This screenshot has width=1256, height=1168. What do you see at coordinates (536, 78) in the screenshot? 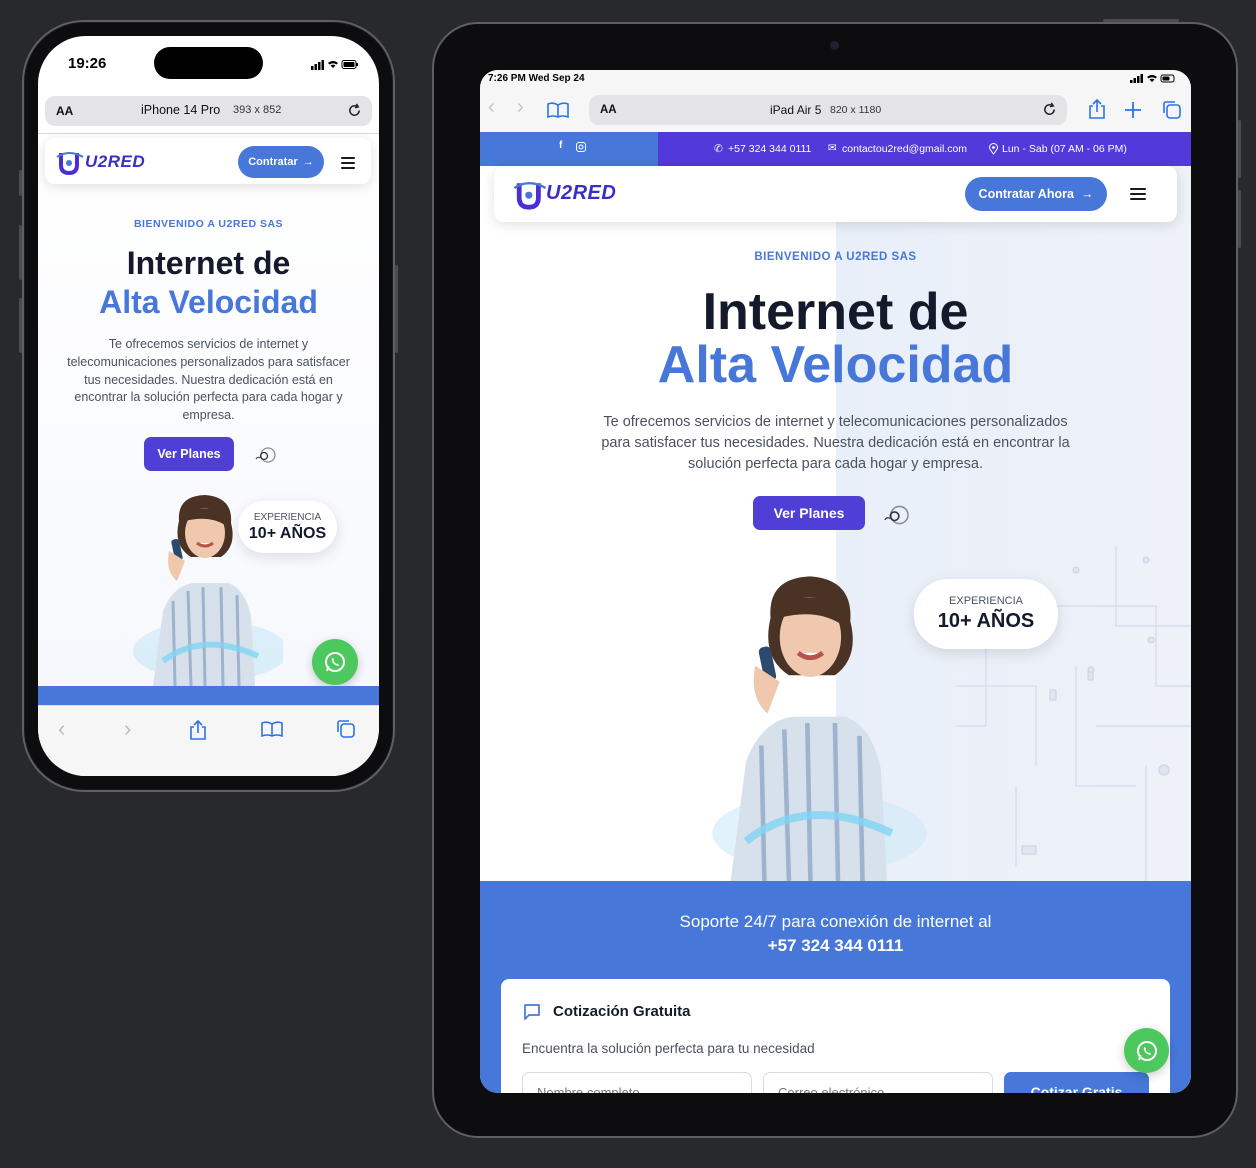
I see `tablet-status-time: 7:26 PM Wed Sep 24` at bounding box center [536, 78].